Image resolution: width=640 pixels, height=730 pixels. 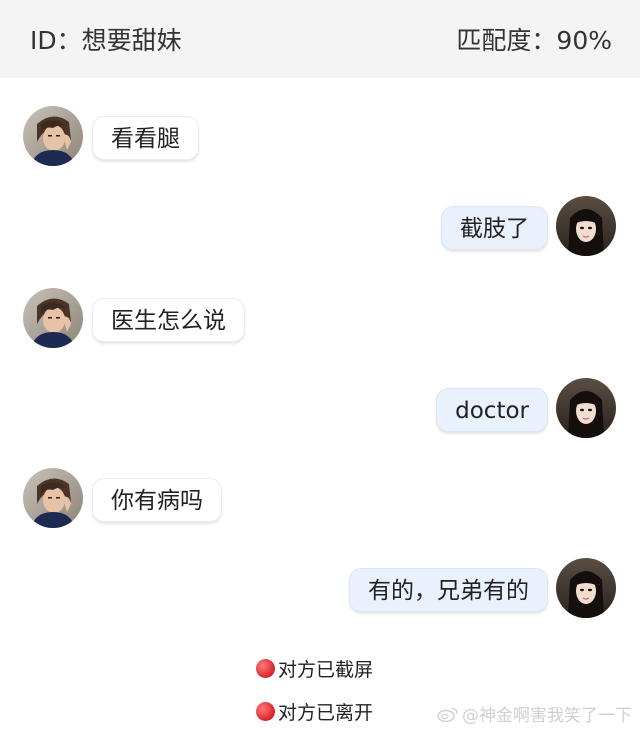 What do you see at coordinates (157, 500) in the screenshot?
I see `message-bubble-received: 你有病吗` at bounding box center [157, 500].